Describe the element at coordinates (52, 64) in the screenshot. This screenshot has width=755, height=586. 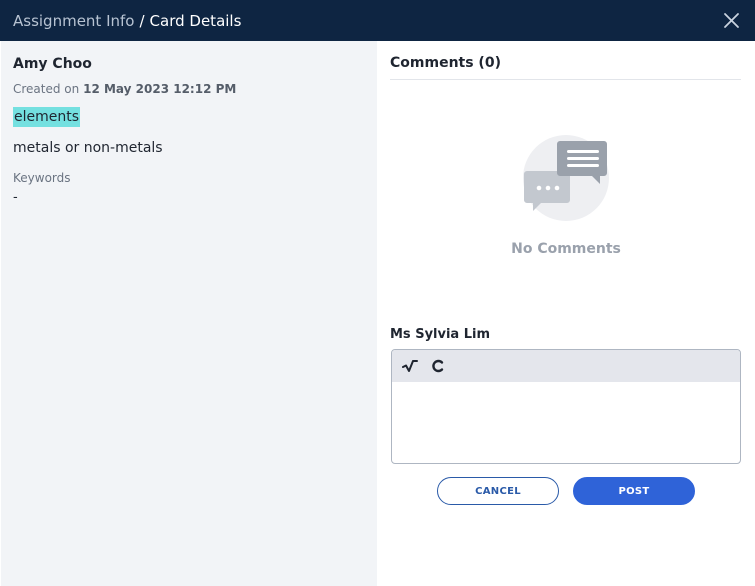
I see `card-author: Amy Choo` at that location.